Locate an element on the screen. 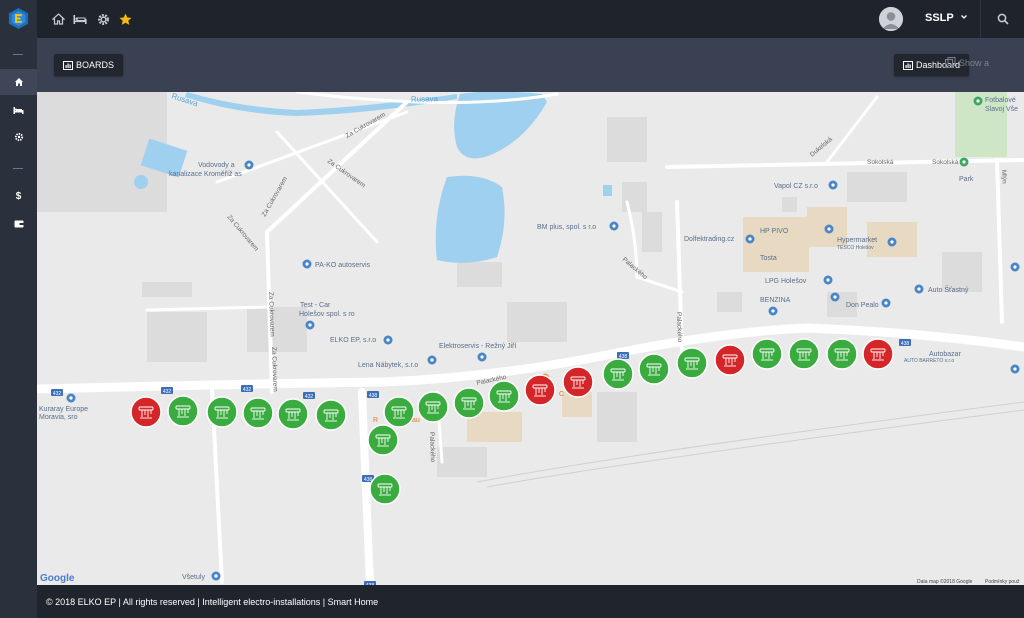  wallet-icon is located at coordinates (18, 224).